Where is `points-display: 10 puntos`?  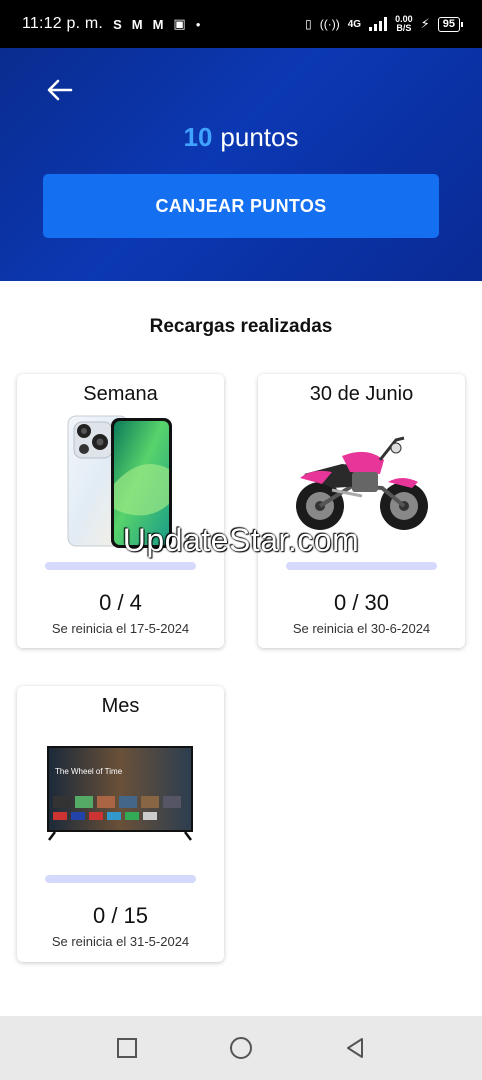
points-display: 10 puntos is located at coordinates (241, 137).